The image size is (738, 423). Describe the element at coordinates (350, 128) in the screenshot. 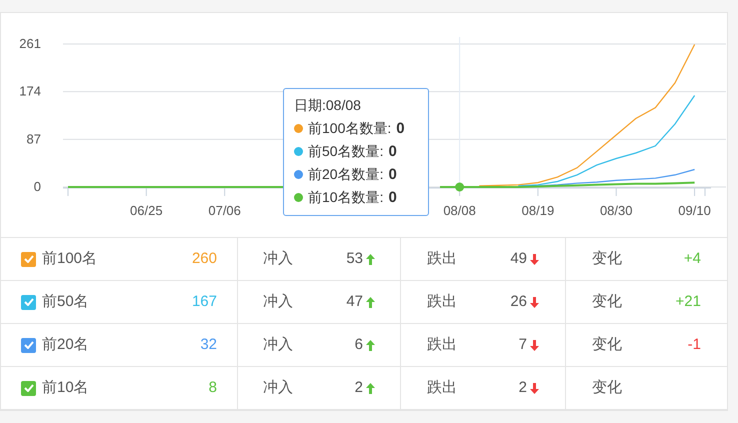

I see `tooltip-label: 前100名数量:` at that location.